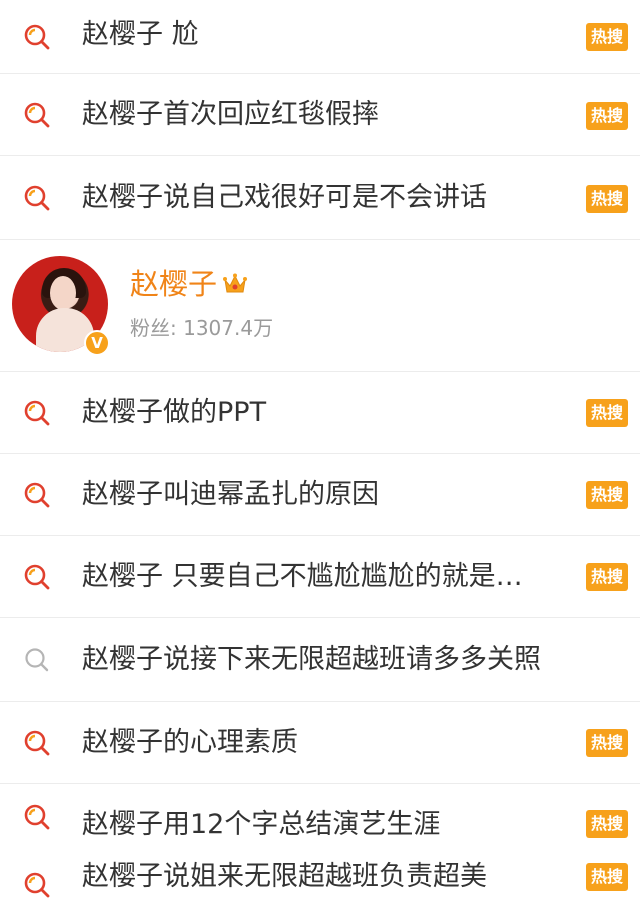 The height and width of the screenshot is (919, 640). Describe the element at coordinates (284, 876) in the screenshot. I see `list-item-label: 赵樱子说姐来无限超越班负责超美` at that location.